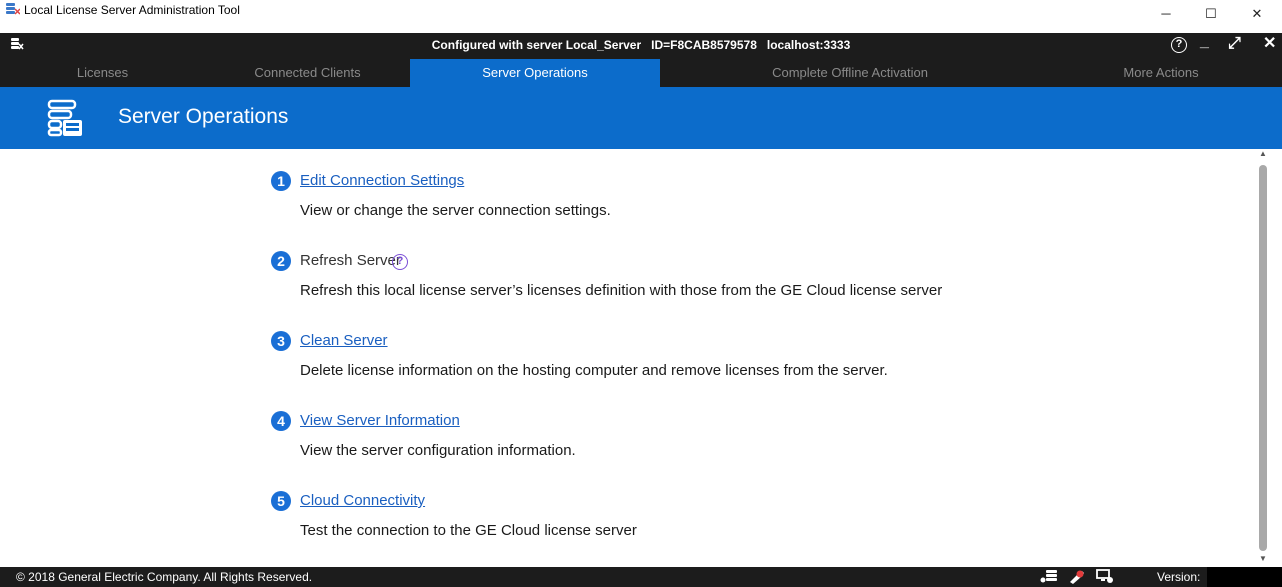 The height and width of the screenshot is (587, 1282). I want to click on step-number-badge: 2, so click(281, 261).